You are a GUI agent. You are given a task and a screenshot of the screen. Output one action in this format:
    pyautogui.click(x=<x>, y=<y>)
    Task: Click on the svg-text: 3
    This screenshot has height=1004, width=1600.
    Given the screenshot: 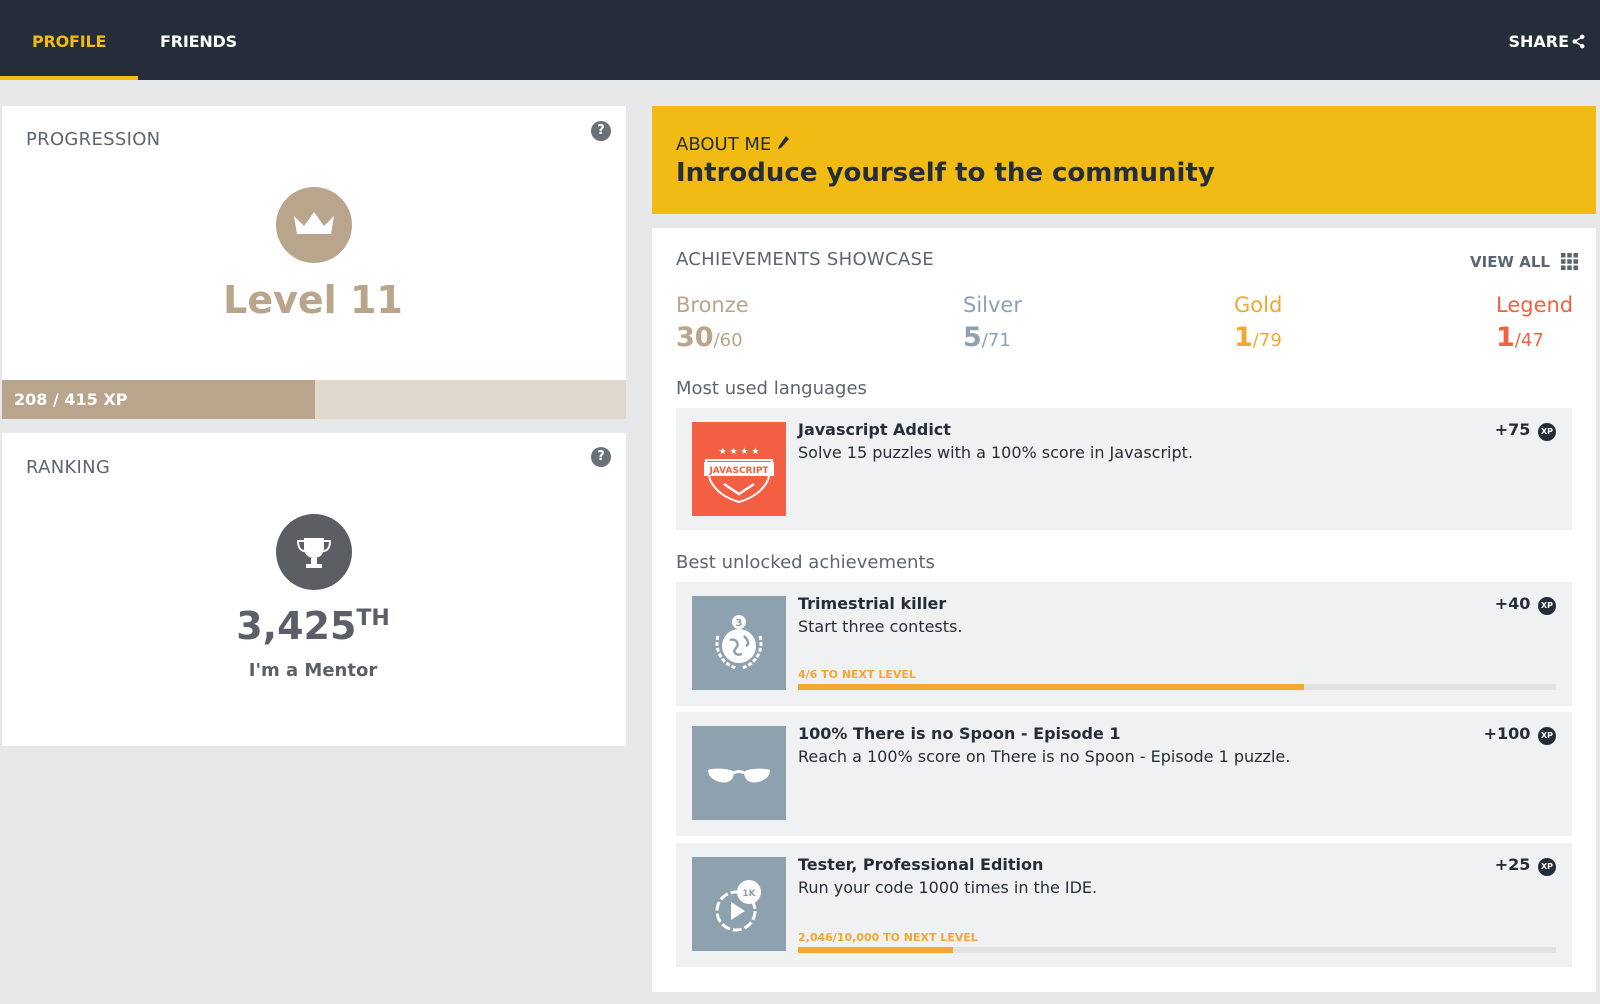 What is the action you would take?
    pyautogui.click(x=739, y=623)
    